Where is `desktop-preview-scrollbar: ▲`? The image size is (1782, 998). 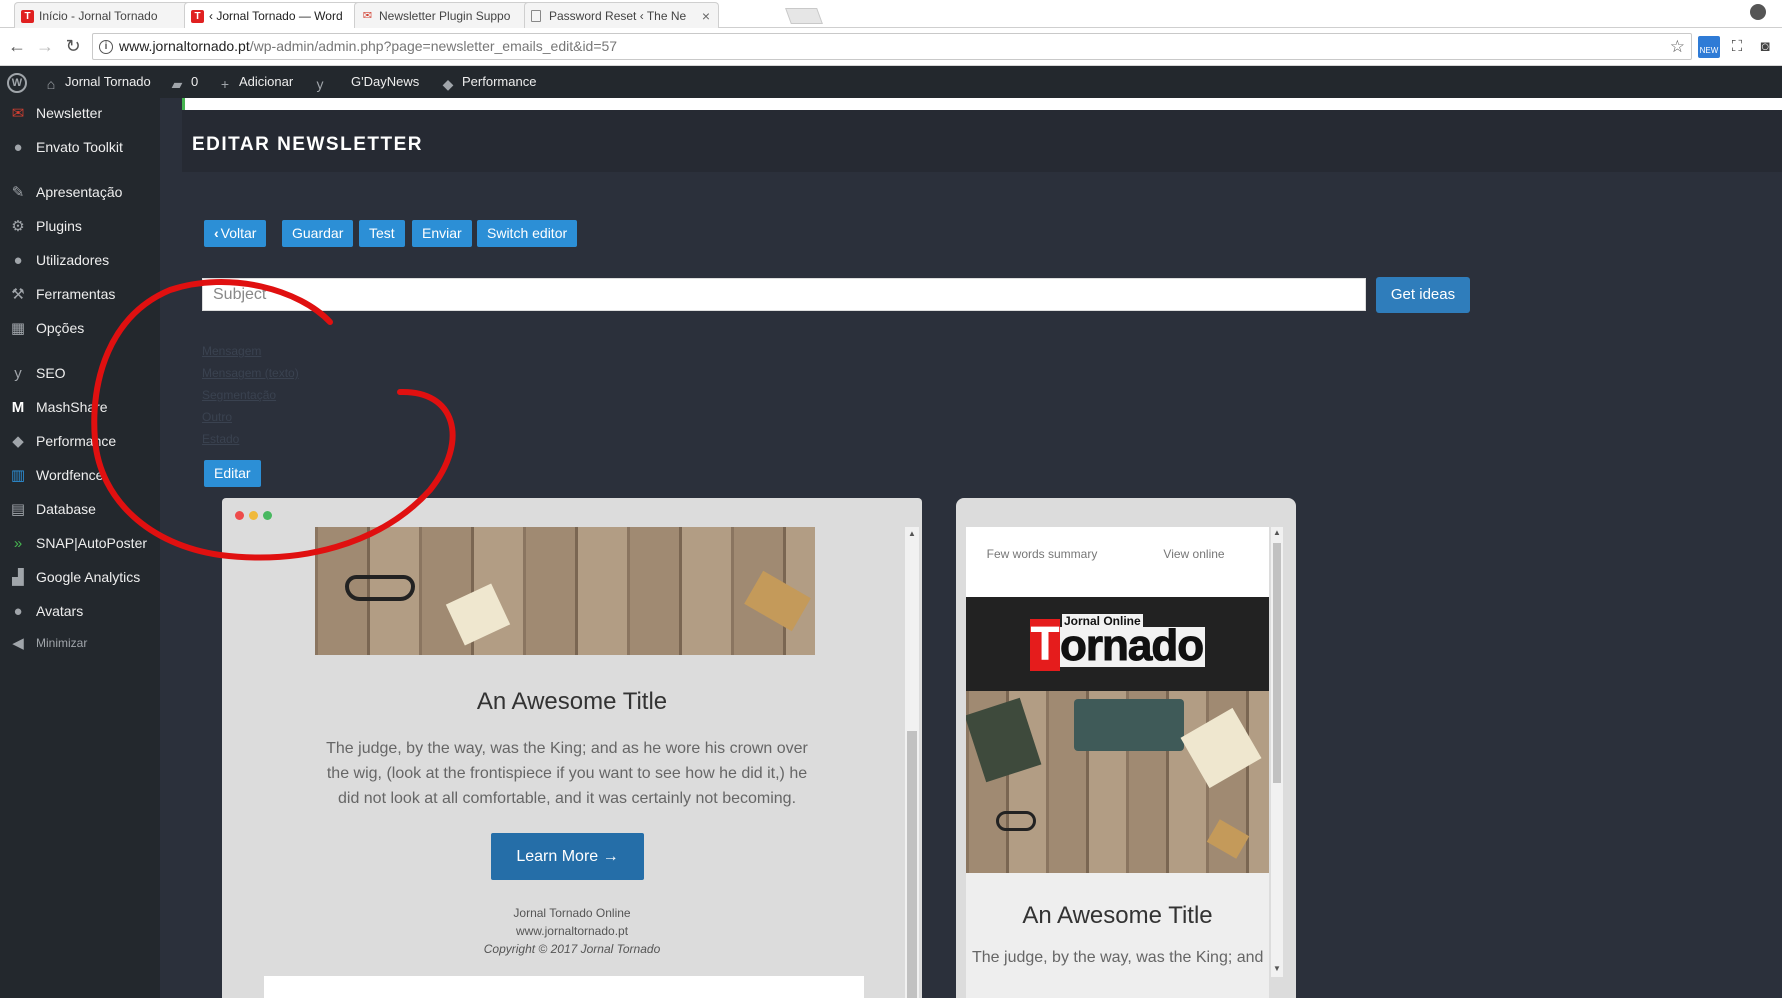
desktop-preview-scrollbar: ▲ is located at coordinates (912, 762).